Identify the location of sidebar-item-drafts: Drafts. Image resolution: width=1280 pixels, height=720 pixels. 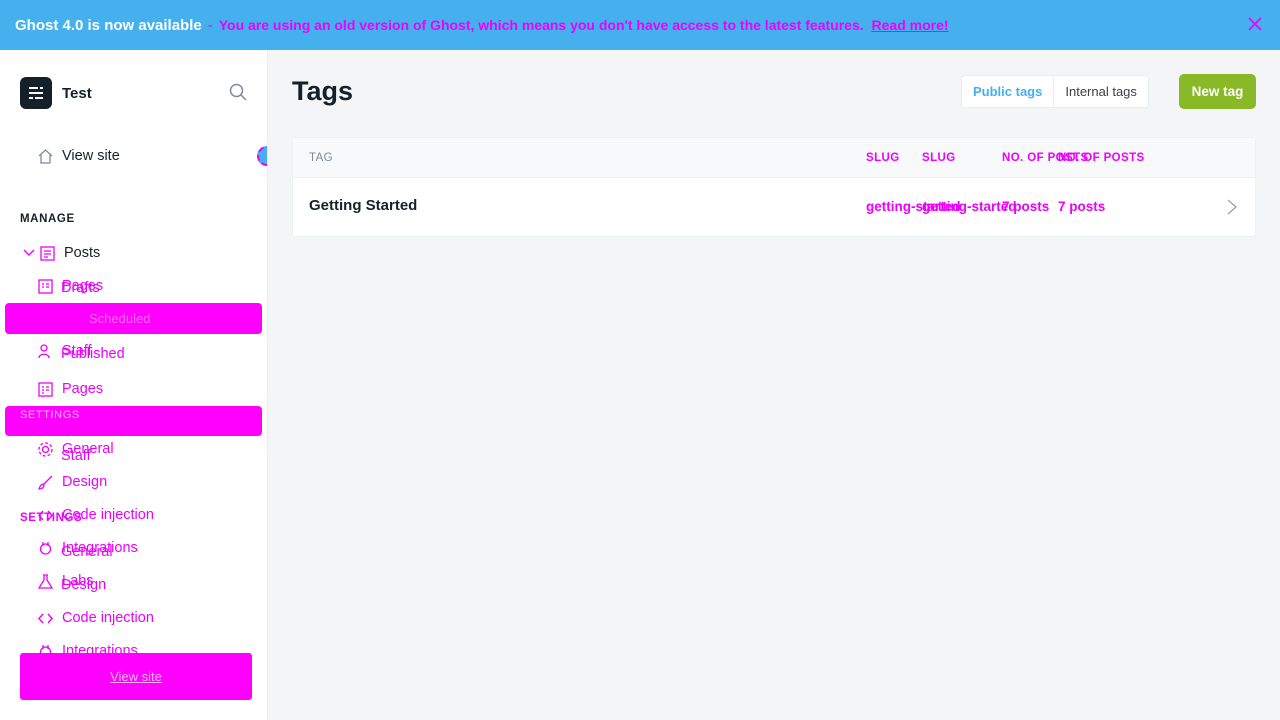
(80, 288).